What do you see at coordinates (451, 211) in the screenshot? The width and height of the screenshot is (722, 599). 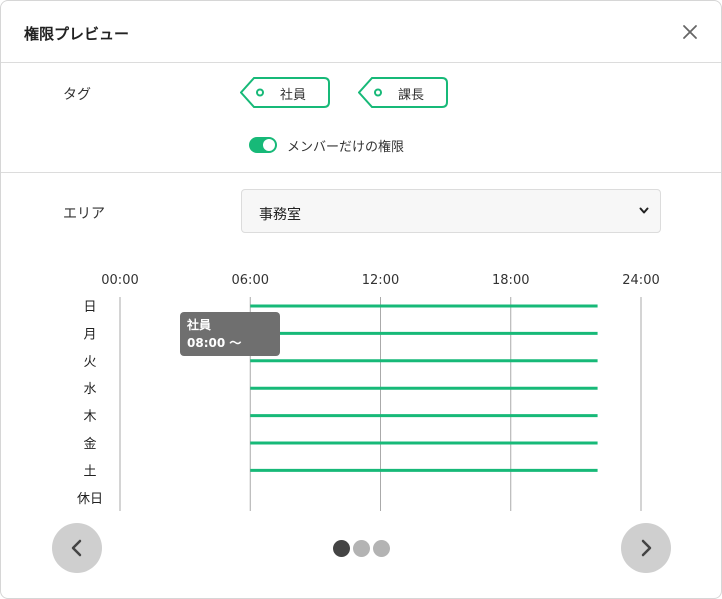 I see `area-select: 事務室` at bounding box center [451, 211].